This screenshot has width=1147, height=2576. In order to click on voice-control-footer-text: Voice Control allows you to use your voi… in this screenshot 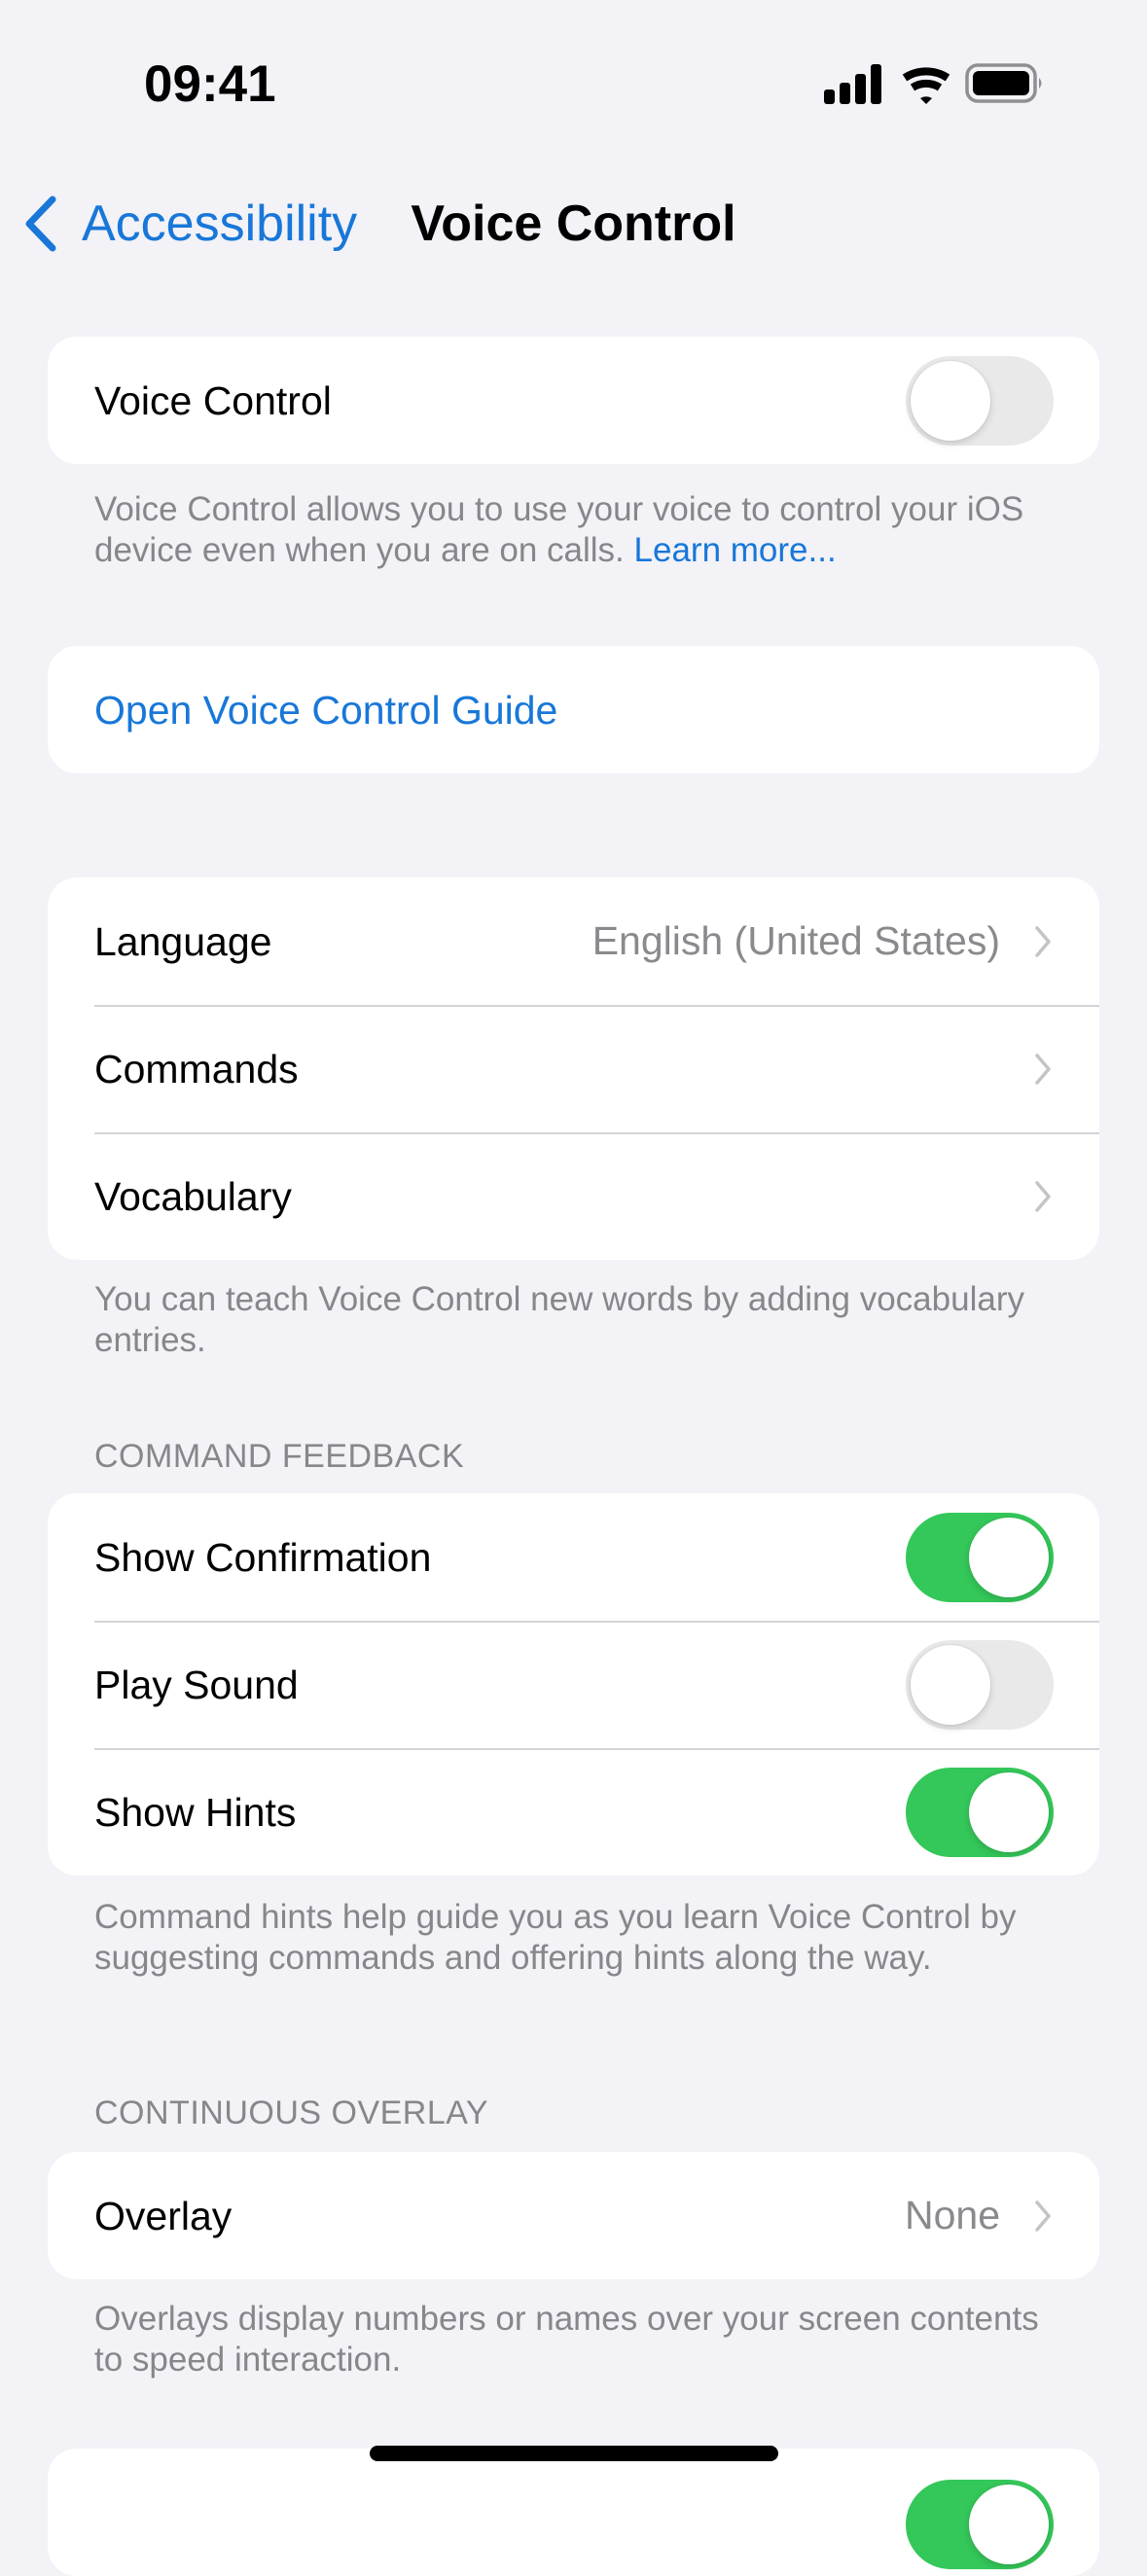, I will do `click(559, 529)`.